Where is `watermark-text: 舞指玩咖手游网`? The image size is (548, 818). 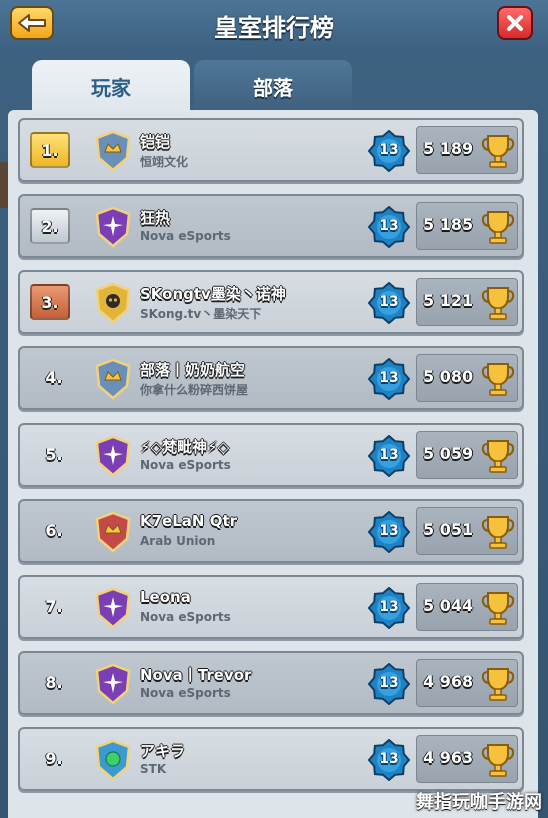
watermark-text: 舞指玩咖手游网 is located at coordinates (479, 802).